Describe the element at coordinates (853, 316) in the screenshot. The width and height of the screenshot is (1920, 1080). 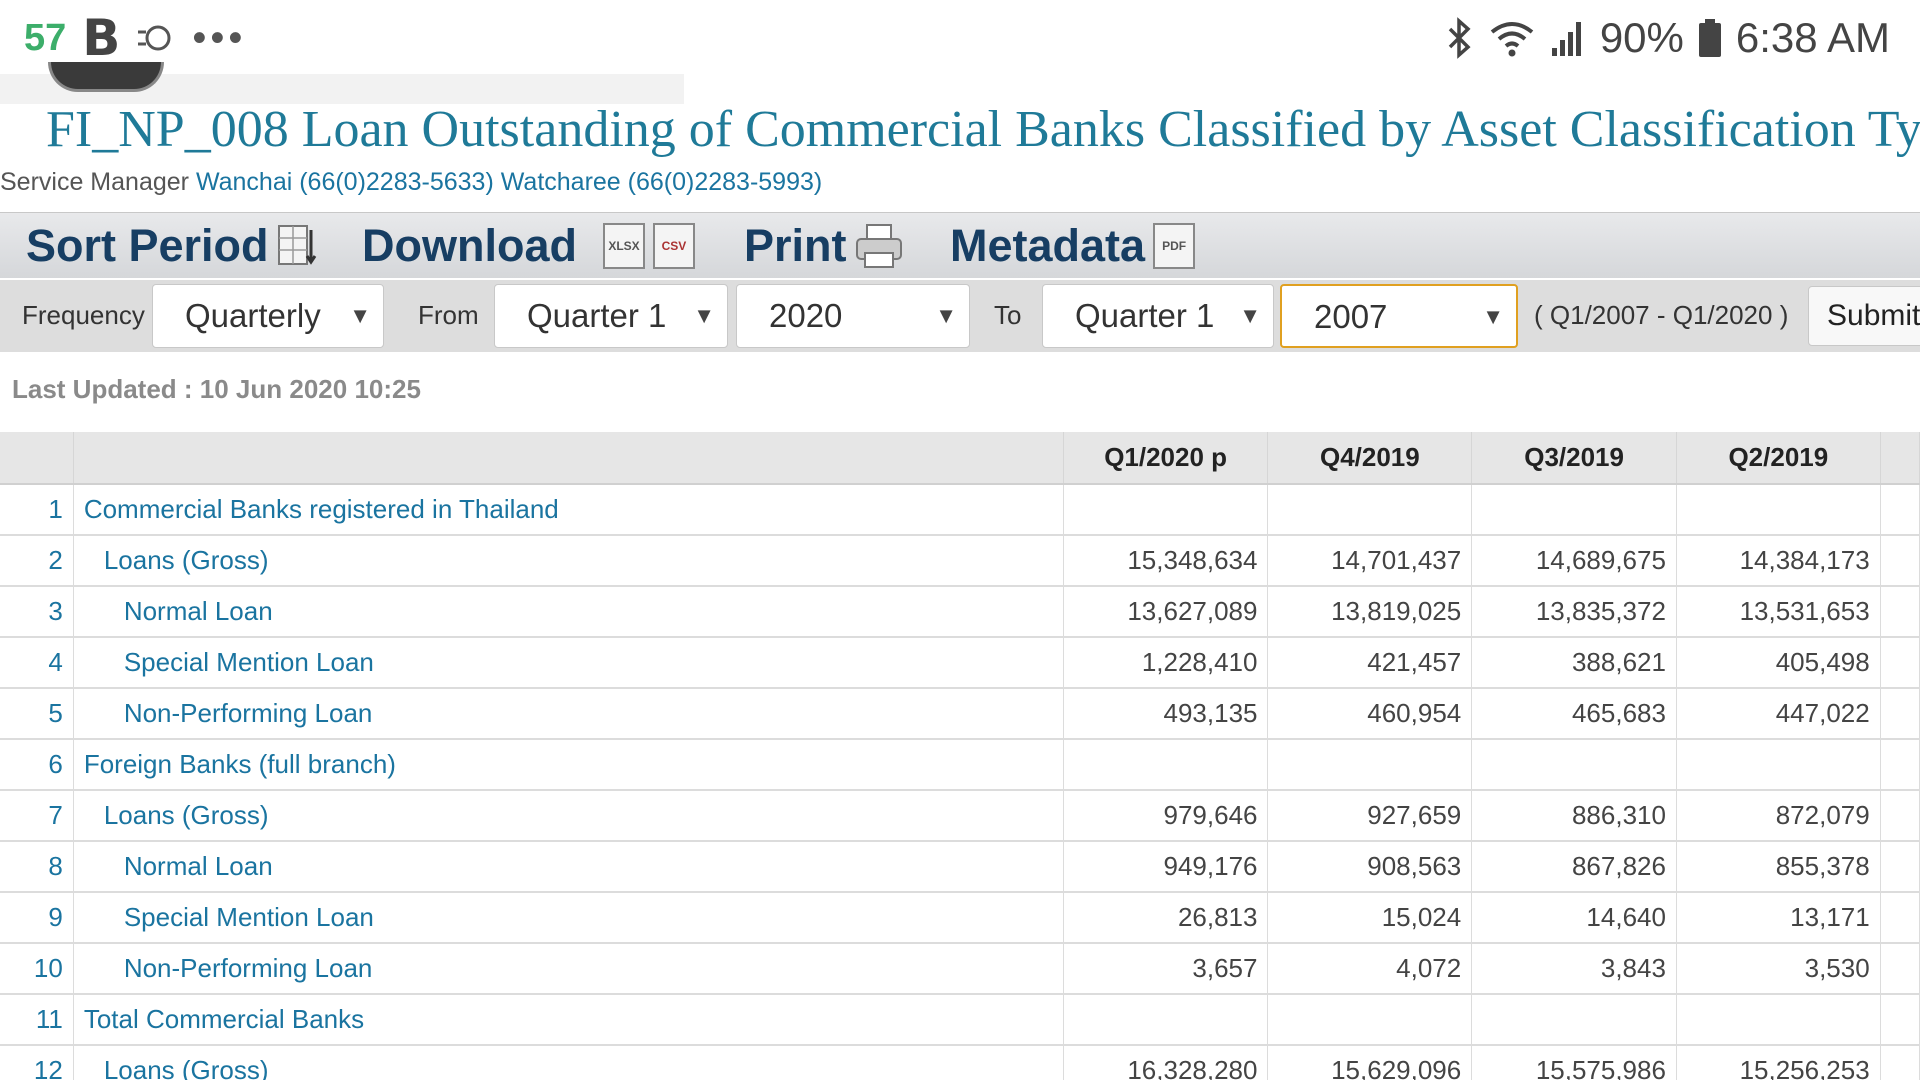
I see `from-year-select: 2020 ▼` at that location.